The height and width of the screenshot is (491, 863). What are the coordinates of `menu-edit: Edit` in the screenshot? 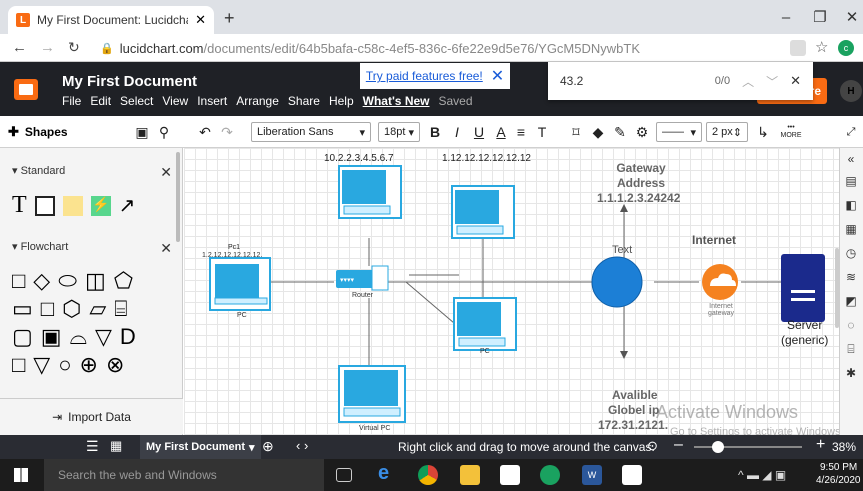 It's located at (100, 101).